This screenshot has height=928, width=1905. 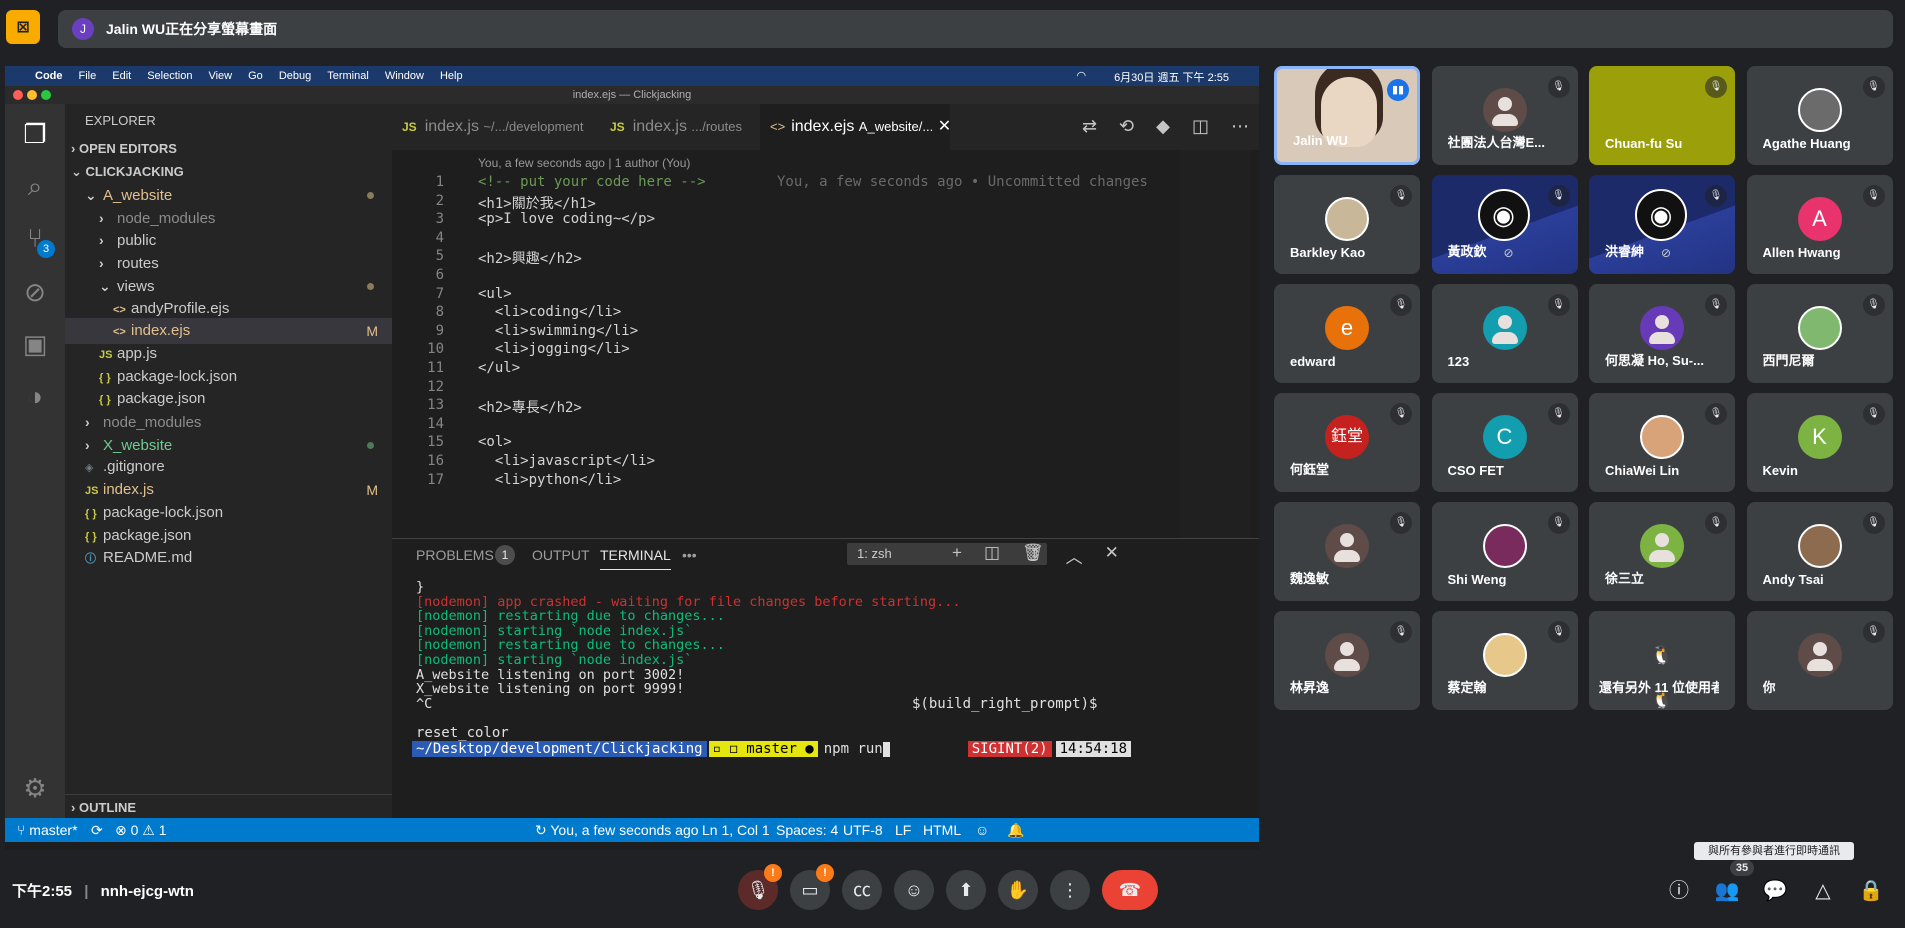 What do you see at coordinates (632, 95) in the screenshot?
I see `window-title: index.ejs — Clickjacking` at bounding box center [632, 95].